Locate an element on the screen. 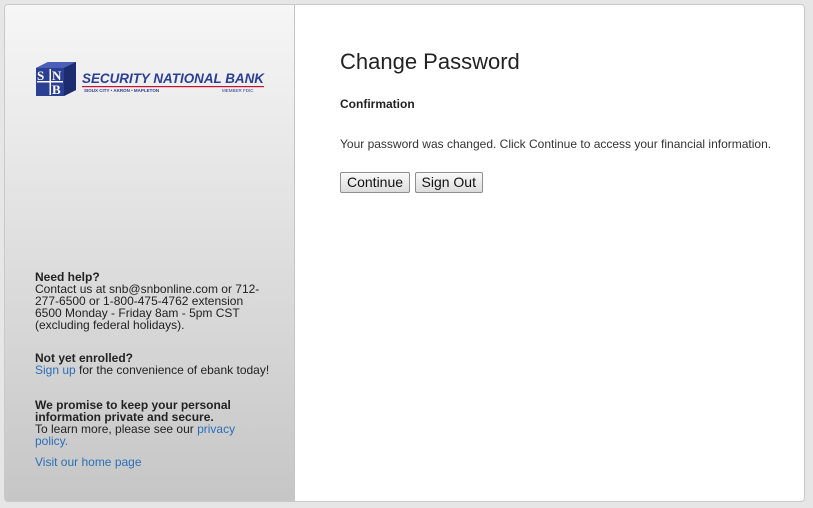 Image resolution: width=813 pixels, height=508 pixels. bank-locations: SIOUX CITY • AKRON • MAPLETON is located at coordinates (121, 90).